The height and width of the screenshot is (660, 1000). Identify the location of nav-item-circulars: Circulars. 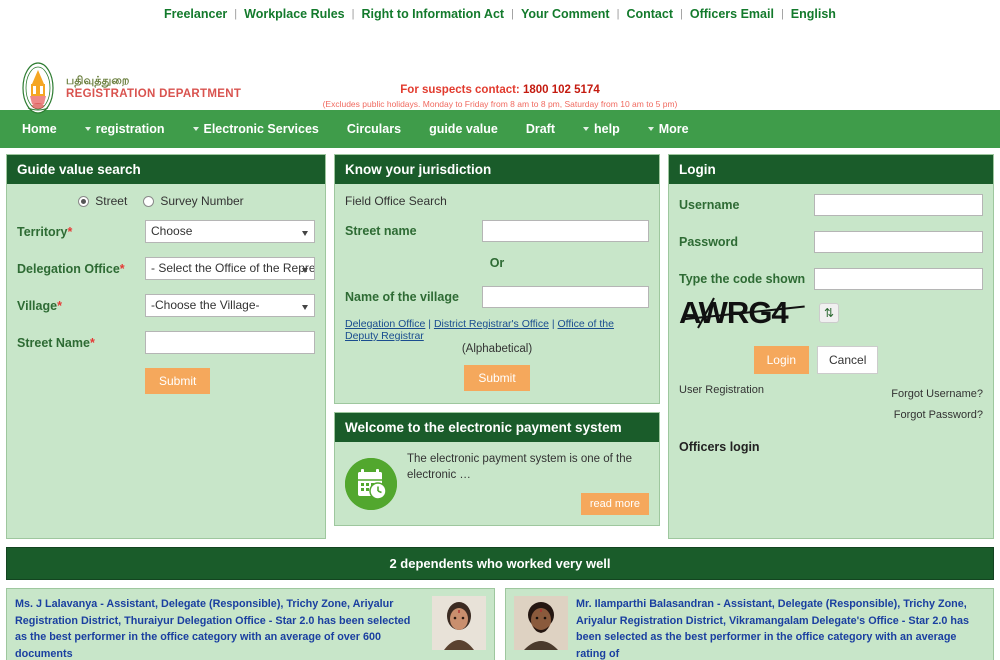
(374, 129).